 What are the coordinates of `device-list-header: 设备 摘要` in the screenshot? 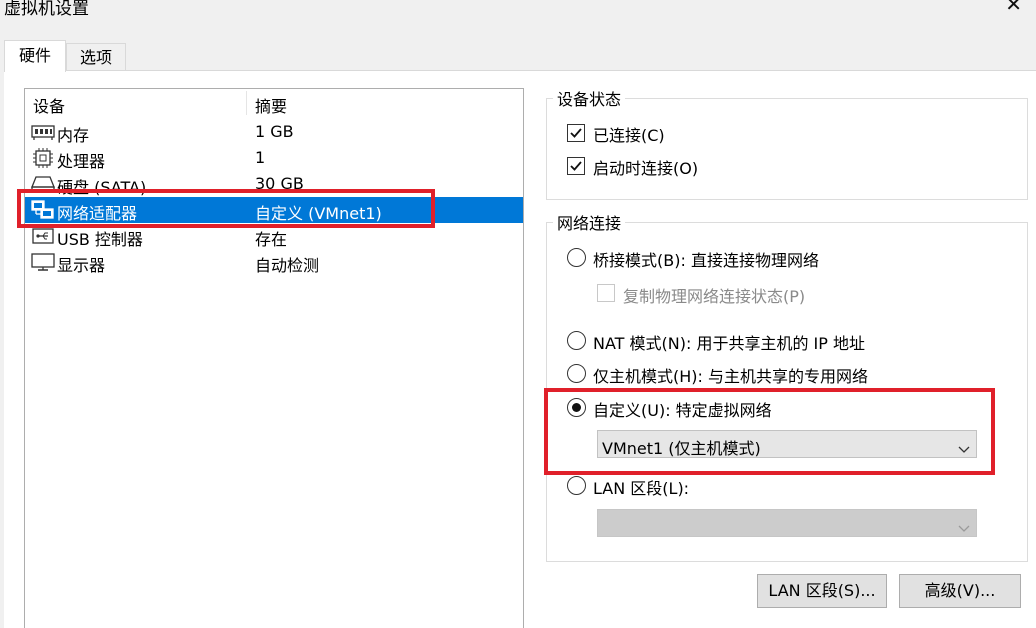 It's located at (274, 103).